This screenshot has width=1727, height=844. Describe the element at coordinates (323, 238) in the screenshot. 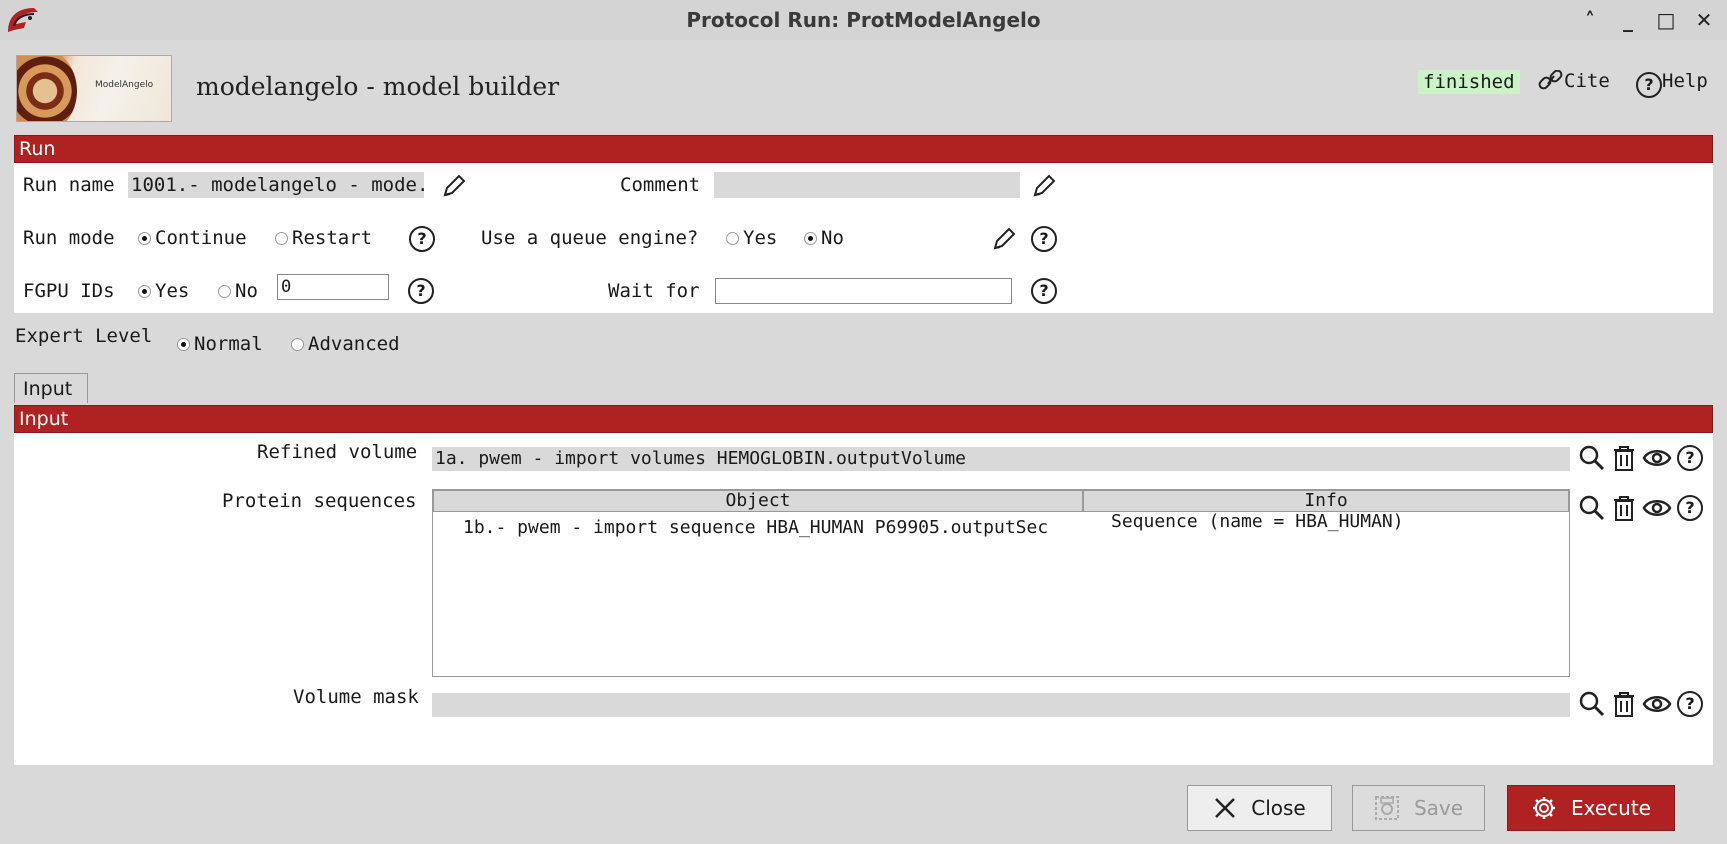

I see `run-mode-restart-radio: Restart` at that location.